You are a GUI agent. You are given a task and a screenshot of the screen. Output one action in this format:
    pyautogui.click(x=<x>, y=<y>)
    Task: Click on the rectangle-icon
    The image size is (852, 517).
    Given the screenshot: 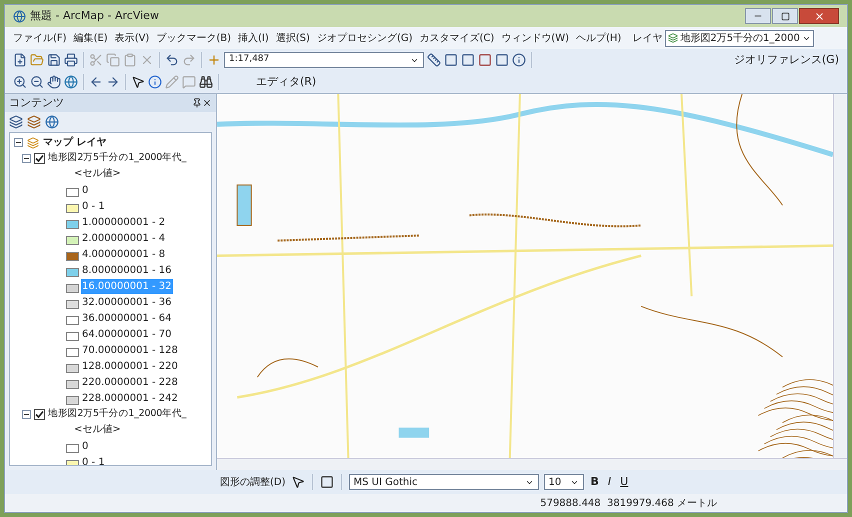 What is the action you would take?
    pyautogui.click(x=327, y=482)
    